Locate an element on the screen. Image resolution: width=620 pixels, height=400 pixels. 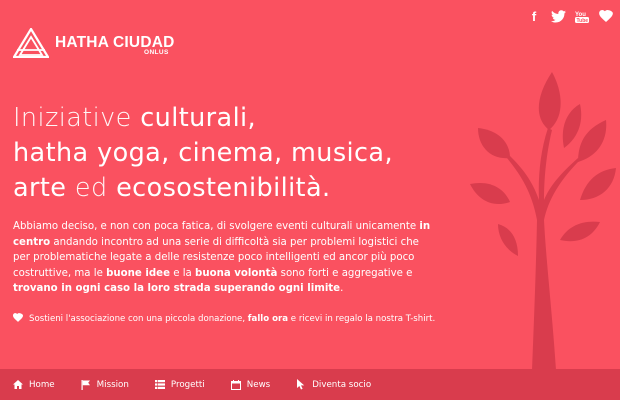
nav-label: Diventa socio is located at coordinates (342, 384).